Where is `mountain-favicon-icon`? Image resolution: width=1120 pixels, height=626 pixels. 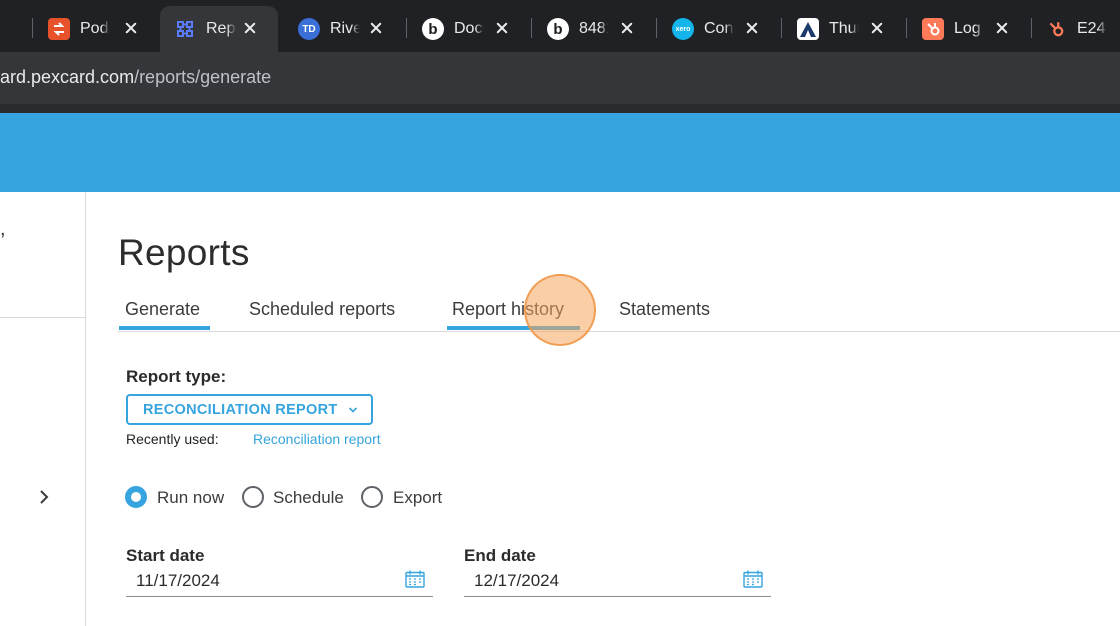 mountain-favicon-icon is located at coordinates (808, 29).